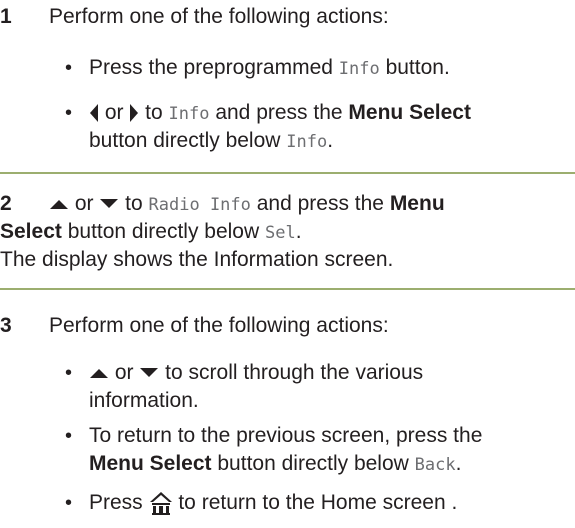 The width and height of the screenshot is (575, 528). What do you see at coordinates (273, 503) in the screenshot?
I see `step-3-bullet-3: Press to return to the Home screen .` at bounding box center [273, 503].